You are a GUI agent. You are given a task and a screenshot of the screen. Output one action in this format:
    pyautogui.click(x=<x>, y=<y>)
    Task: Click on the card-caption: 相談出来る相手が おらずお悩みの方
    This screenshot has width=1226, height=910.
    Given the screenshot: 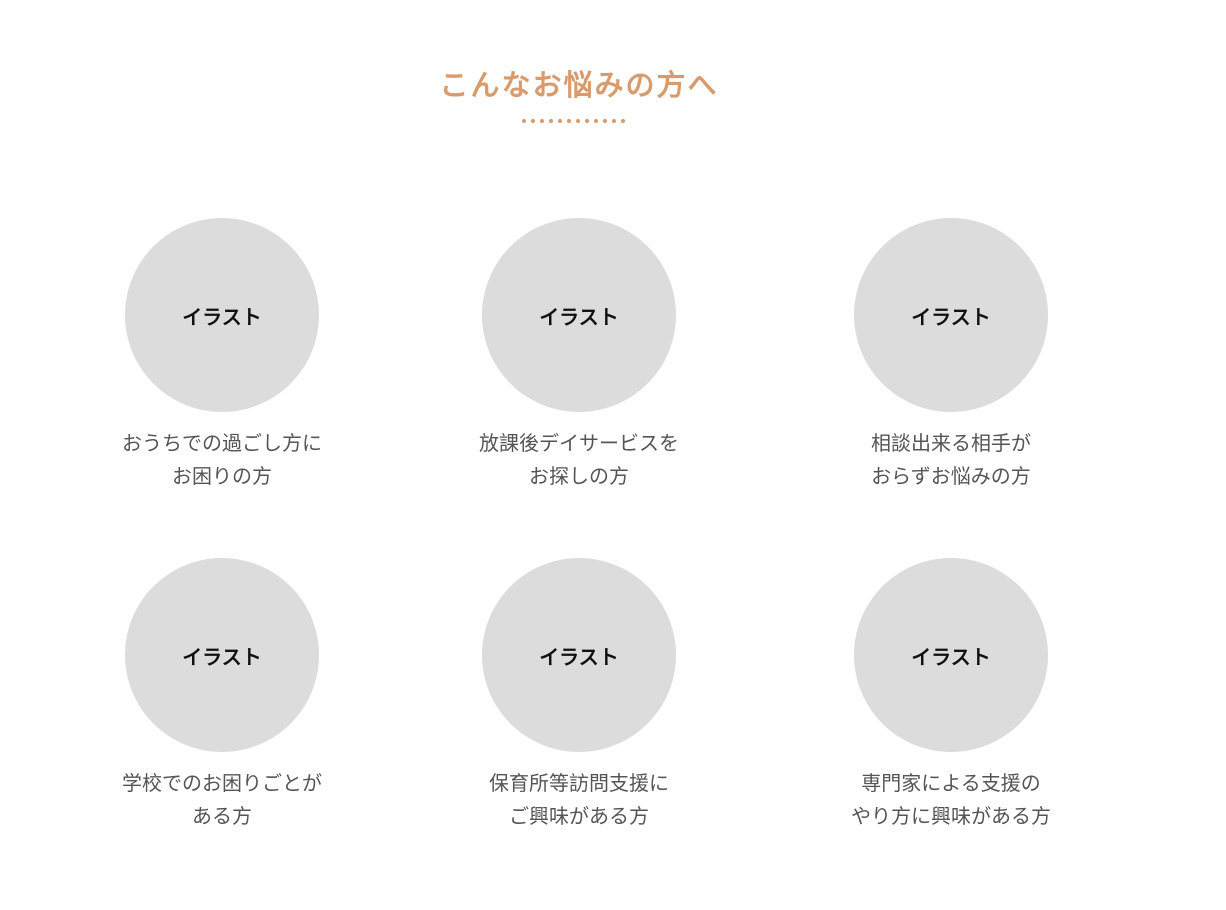 What is the action you would take?
    pyautogui.click(x=951, y=460)
    